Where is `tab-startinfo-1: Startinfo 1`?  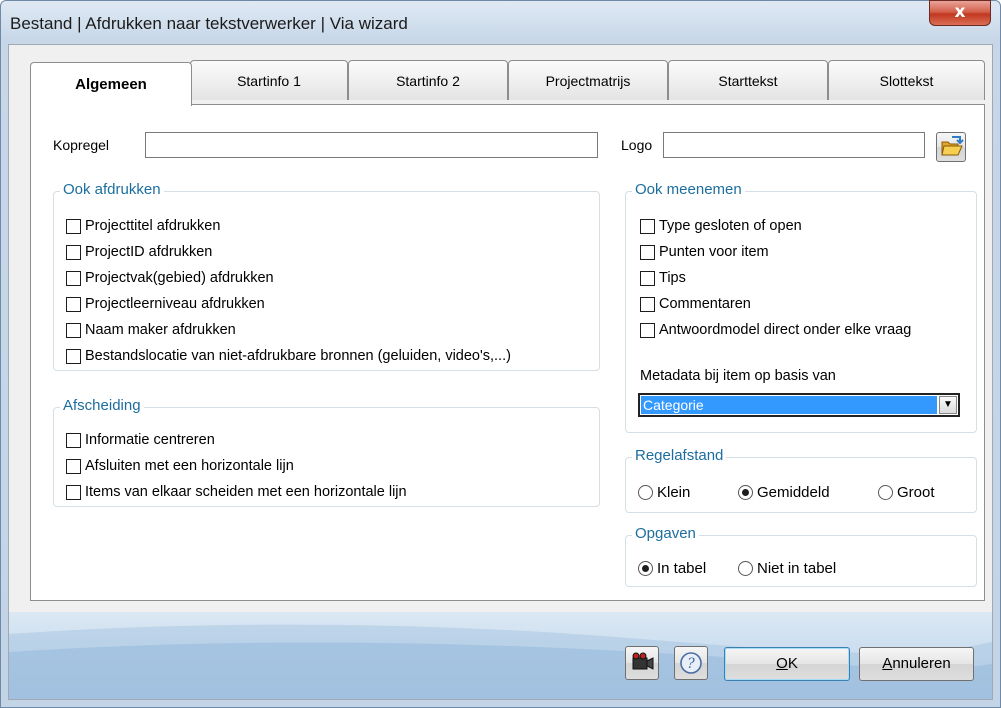 tab-startinfo-1: Startinfo 1 is located at coordinates (269, 80).